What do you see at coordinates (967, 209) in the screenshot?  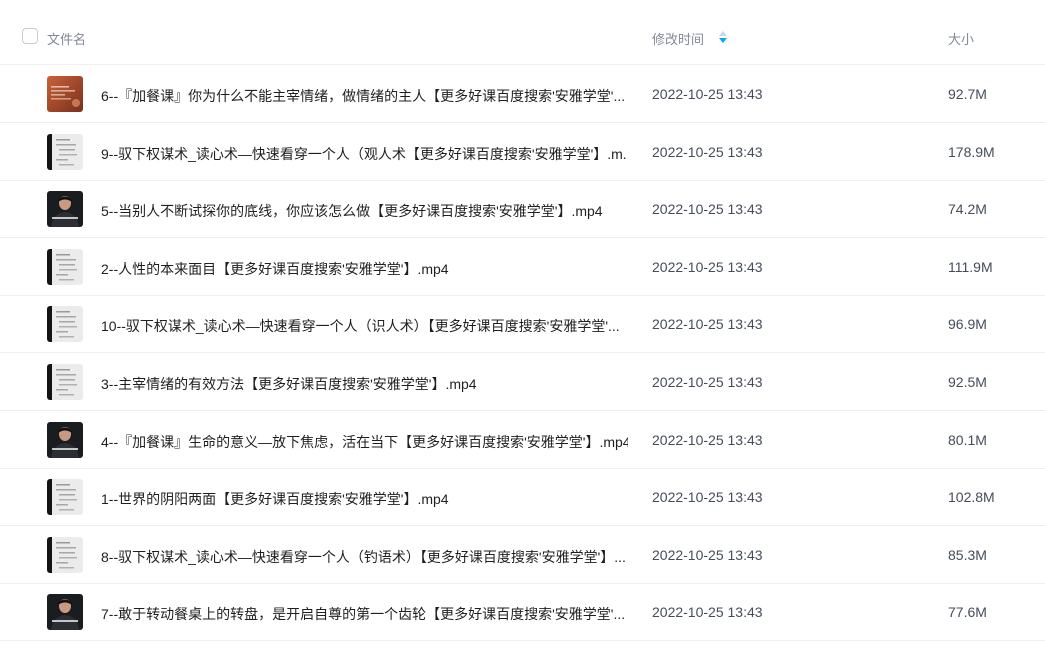 I see `file-size: 74.2M` at bounding box center [967, 209].